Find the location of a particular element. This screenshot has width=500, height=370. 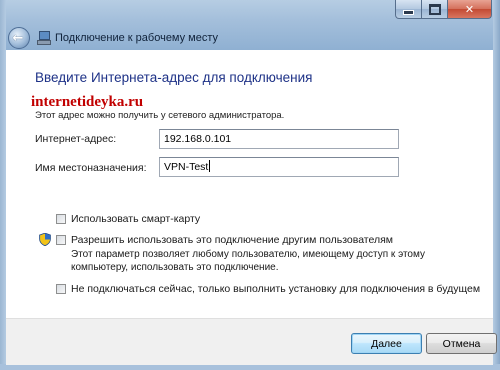

back-button: ← is located at coordinates (19, 38).